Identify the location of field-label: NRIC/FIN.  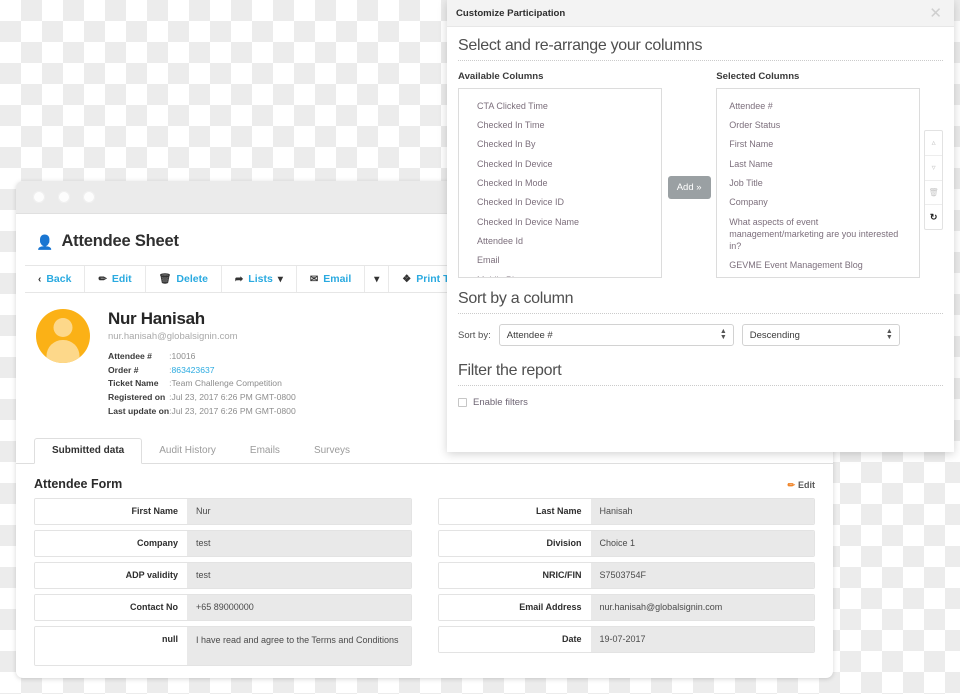
(514, 575).